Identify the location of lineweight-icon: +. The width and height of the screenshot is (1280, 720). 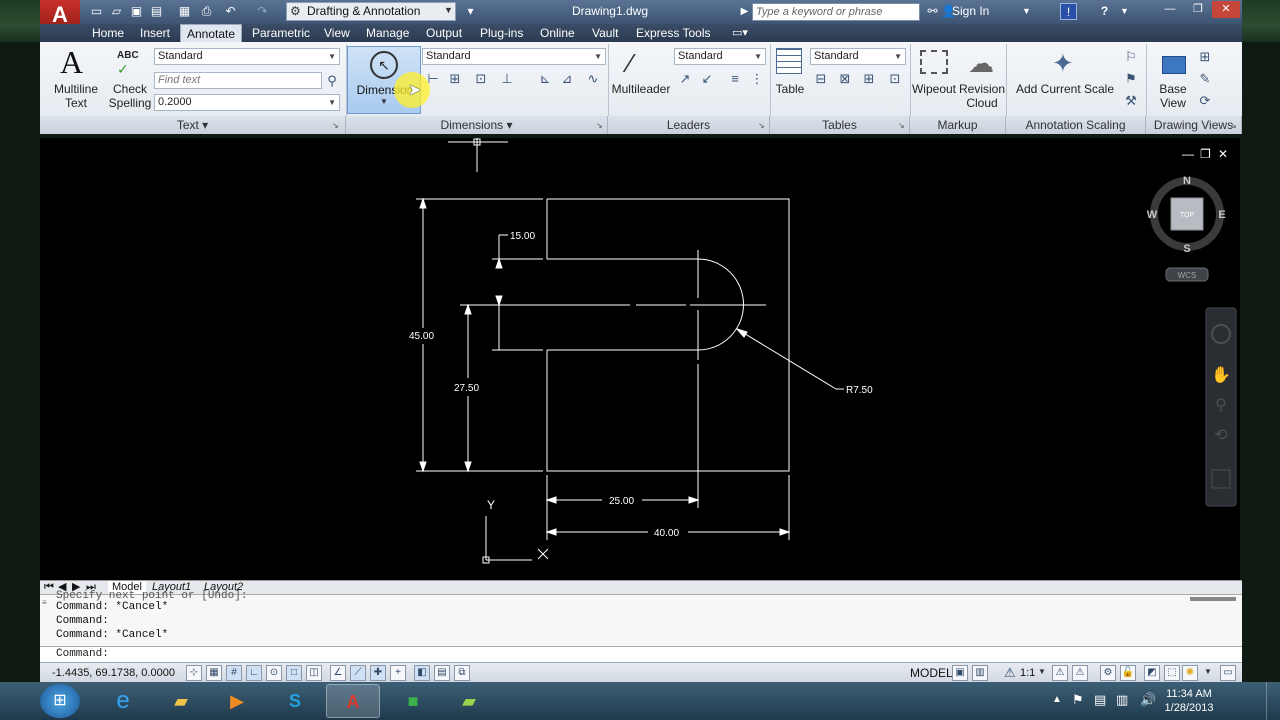
(398, 673).